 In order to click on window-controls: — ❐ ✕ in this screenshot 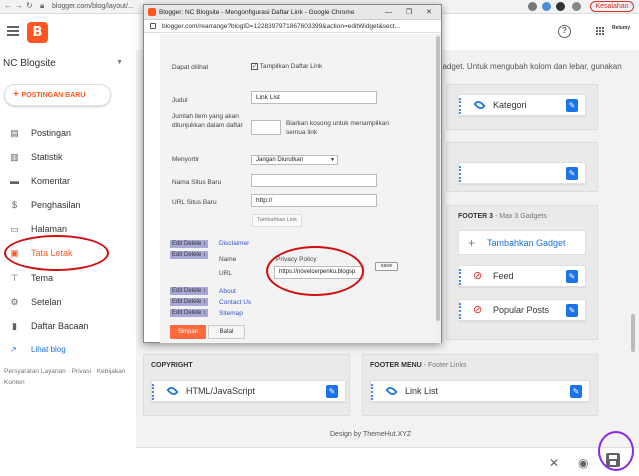, I will do `click(411, 12)`.